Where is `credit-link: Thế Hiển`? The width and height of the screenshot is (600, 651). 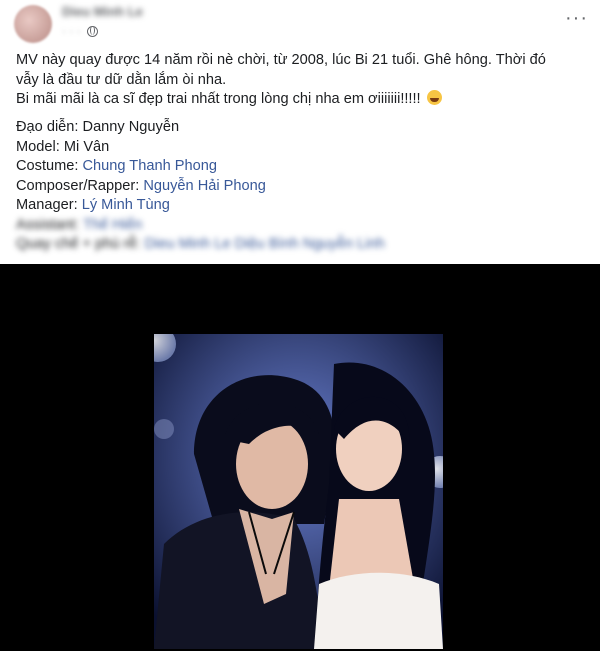
credit-link: Thế Hiển is located at coordinates (112, 225).